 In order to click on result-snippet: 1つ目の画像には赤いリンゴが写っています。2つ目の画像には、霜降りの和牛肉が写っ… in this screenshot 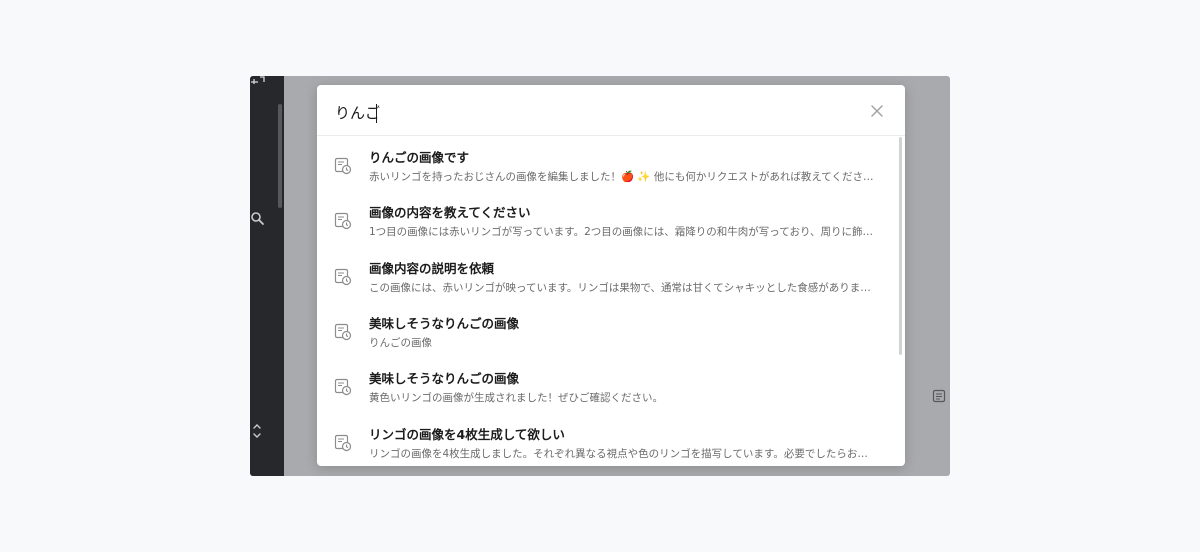, I will do `click(621, 232)`.